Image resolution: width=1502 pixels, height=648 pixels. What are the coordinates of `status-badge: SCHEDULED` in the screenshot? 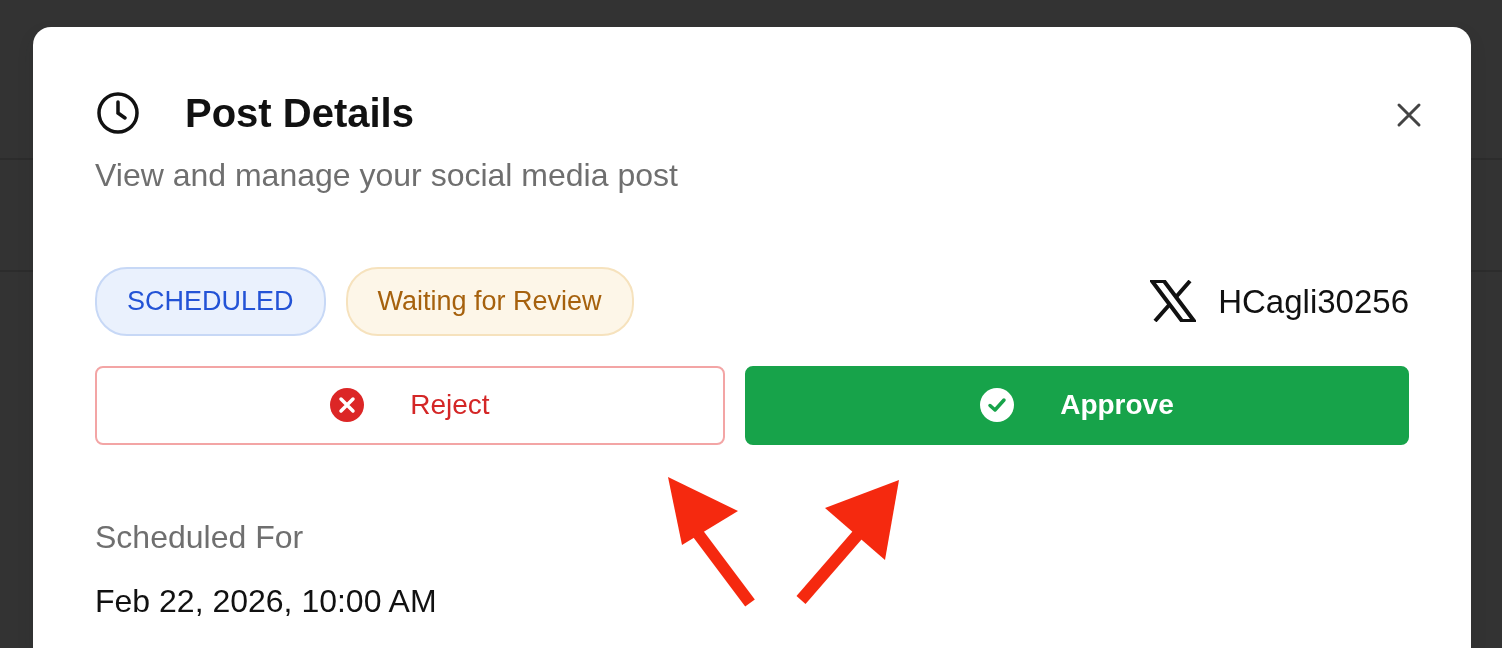 It's located at (210, 301).